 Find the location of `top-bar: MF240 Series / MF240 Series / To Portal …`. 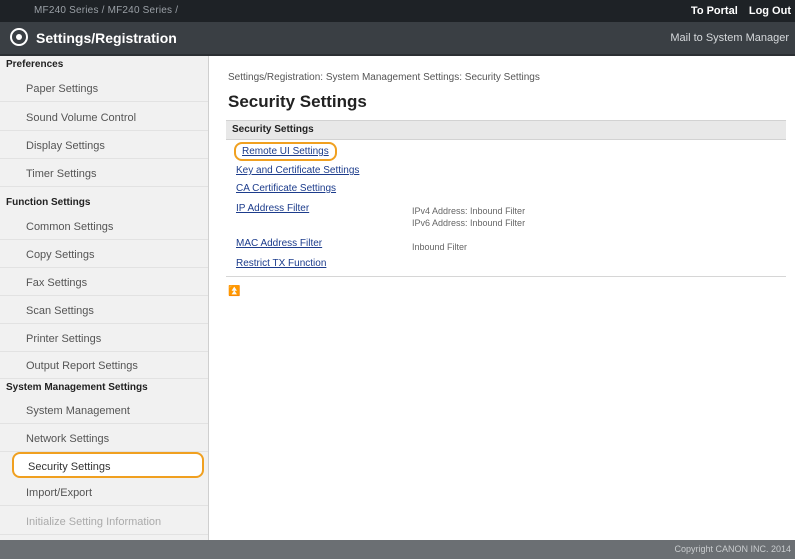

top-bar: MF240 Series / MF240 Series / To Portal … is located at coordinates (397, 11).